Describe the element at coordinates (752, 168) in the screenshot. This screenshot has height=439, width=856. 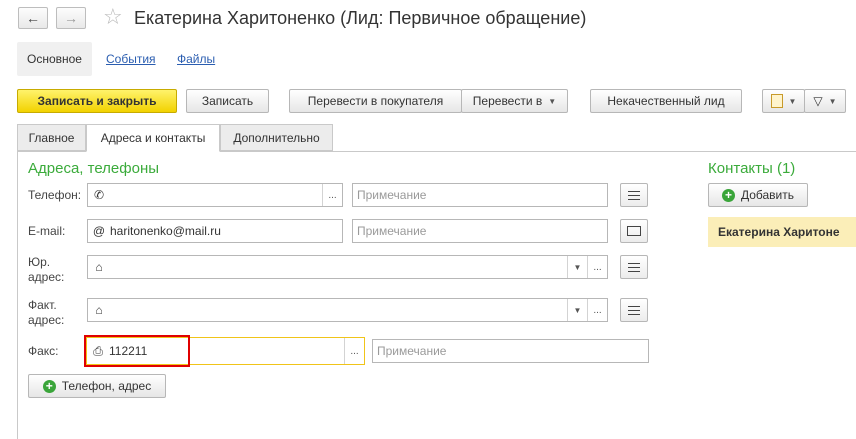
I see `contacts-group-title: Контакты (1)` at that location.